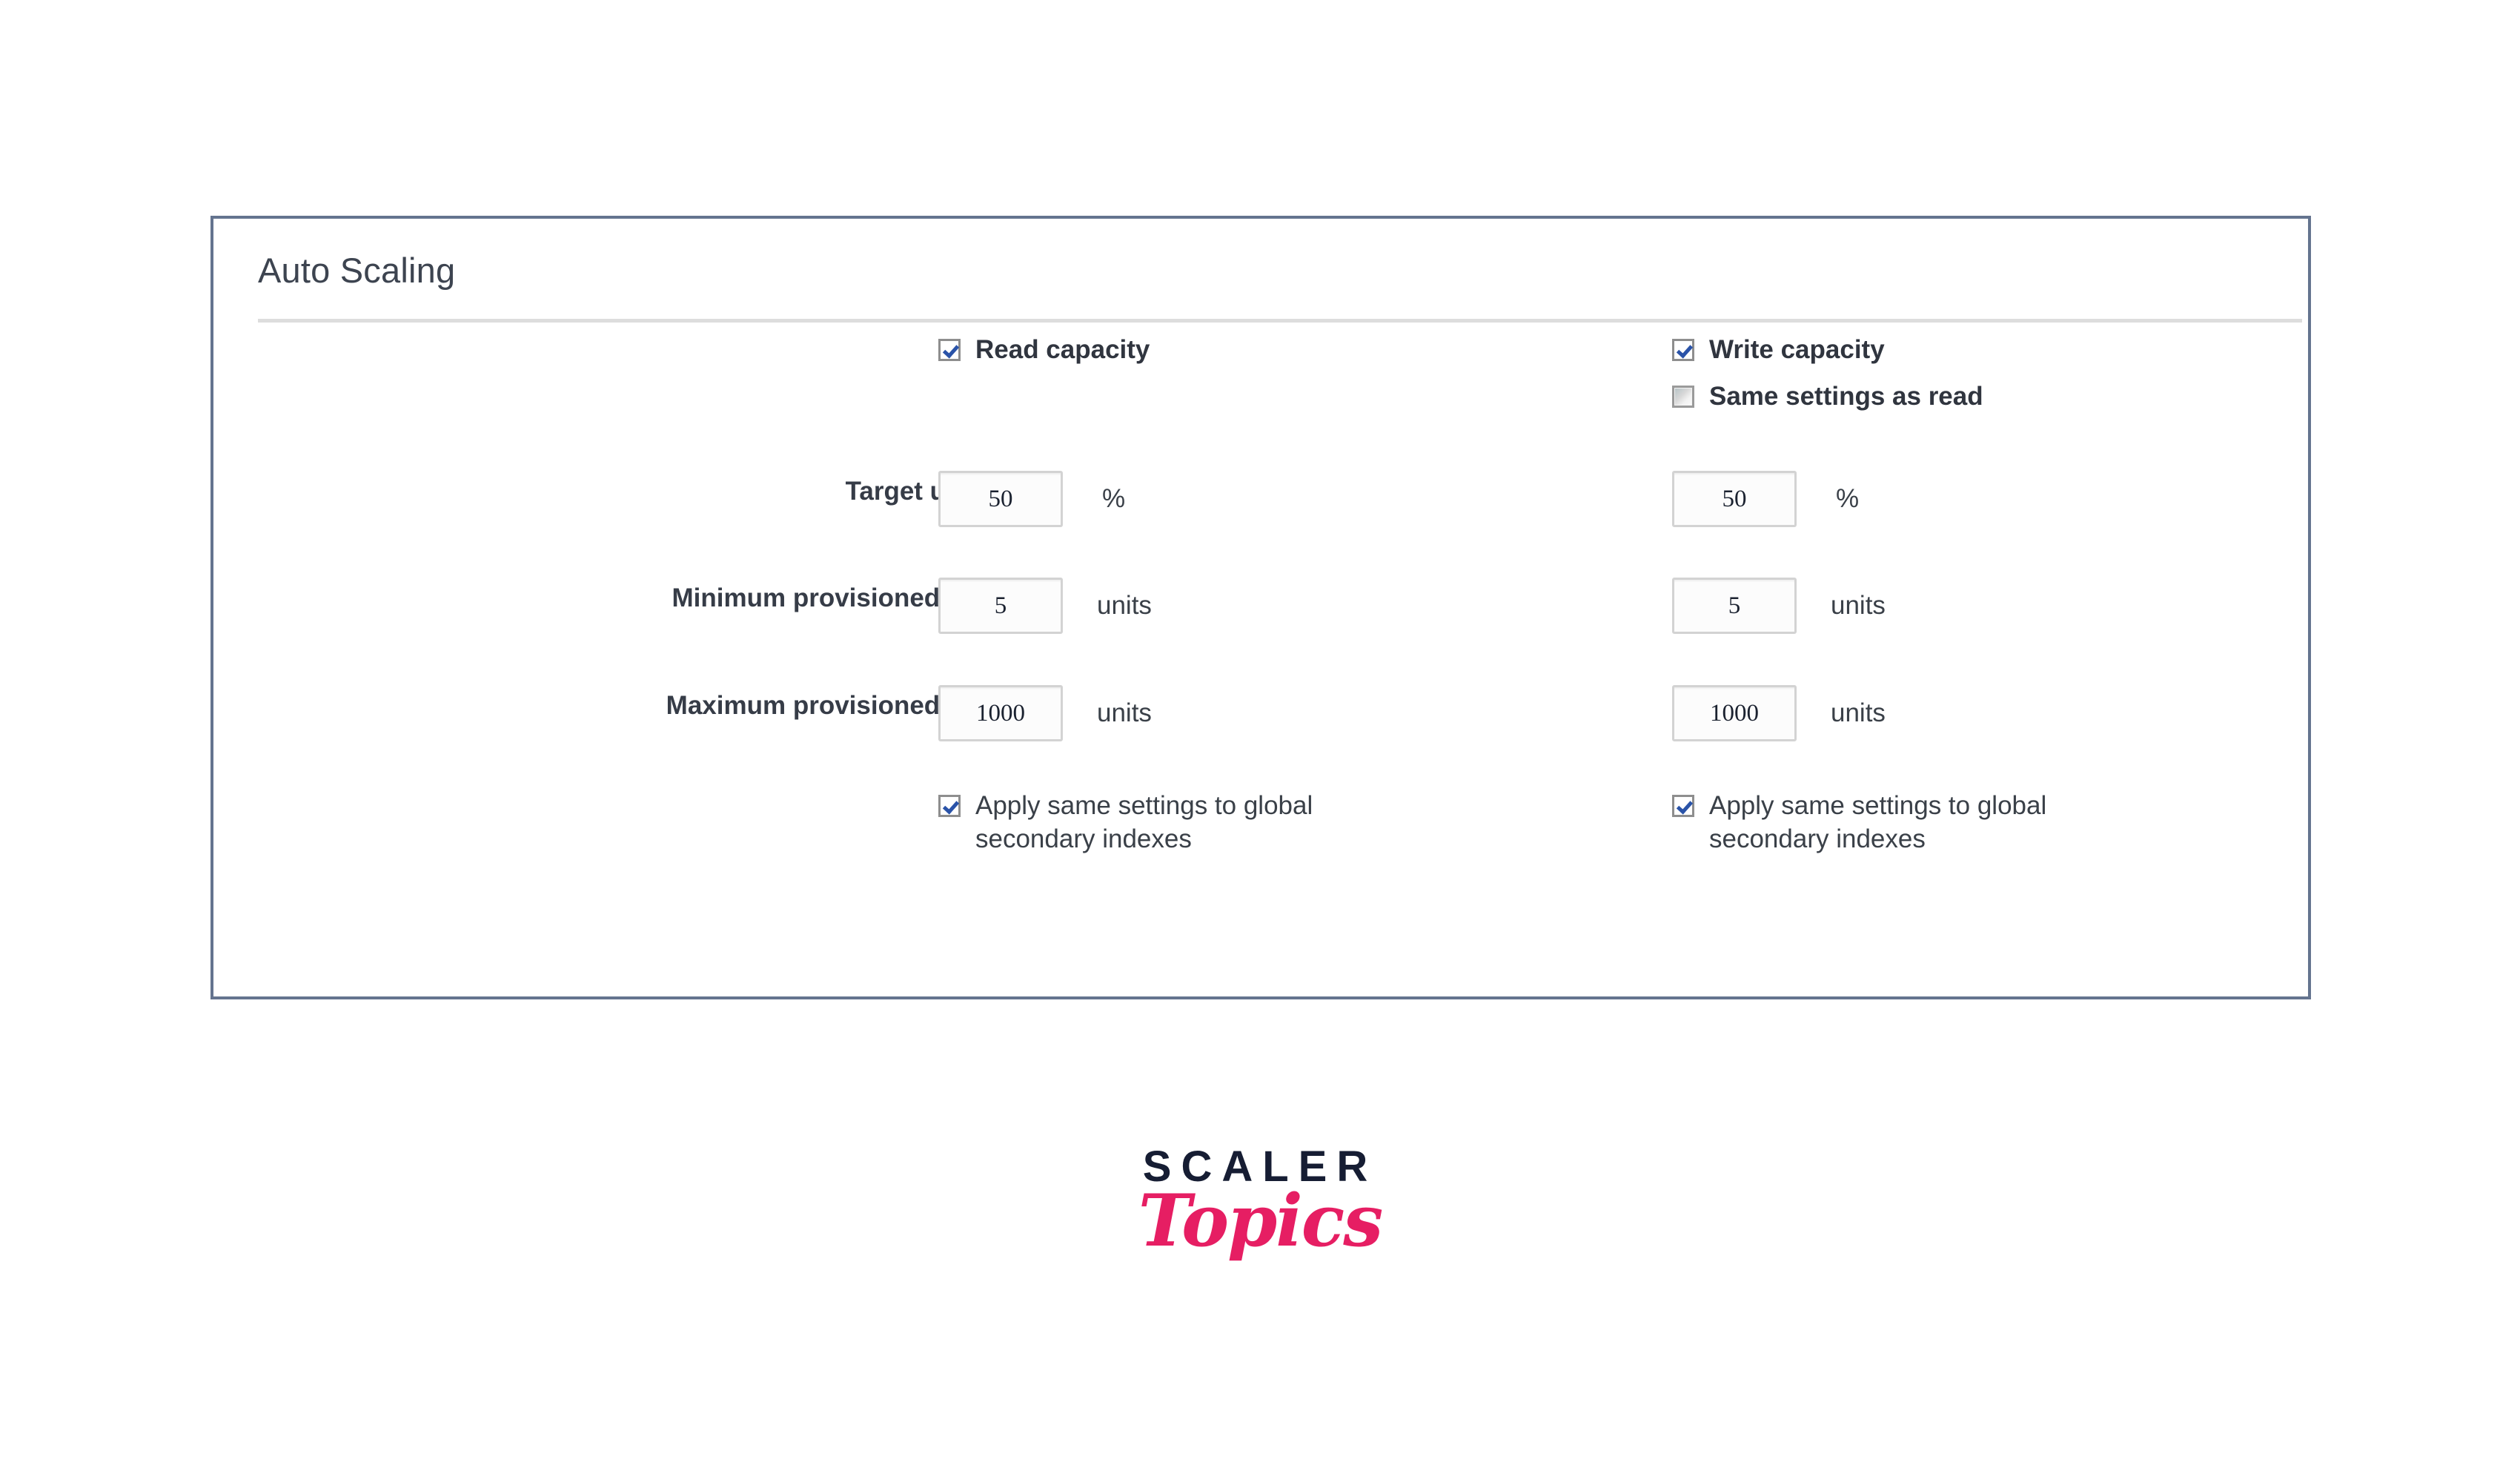 The width and height of the screenshot is (2520, 1468). Describe the element at coordinates (948, 492) in the screenshot. I see `target-utilization-label: Target utilization` at that location.